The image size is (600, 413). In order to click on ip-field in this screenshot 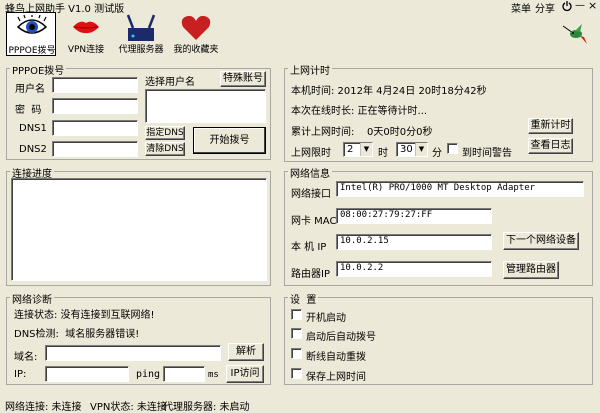, I will do `click(87, 374)`.